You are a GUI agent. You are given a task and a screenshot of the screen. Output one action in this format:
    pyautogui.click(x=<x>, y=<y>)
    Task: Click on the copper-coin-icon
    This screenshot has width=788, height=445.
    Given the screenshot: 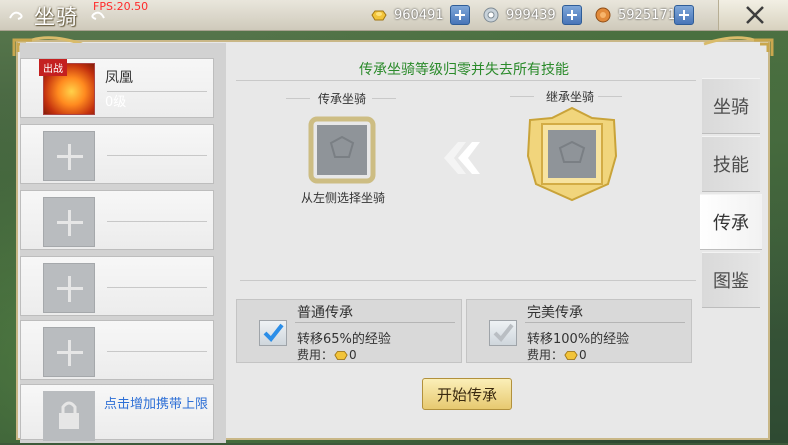 What is the action you would take?
    pyautogui.click(x=603, y=15)
    